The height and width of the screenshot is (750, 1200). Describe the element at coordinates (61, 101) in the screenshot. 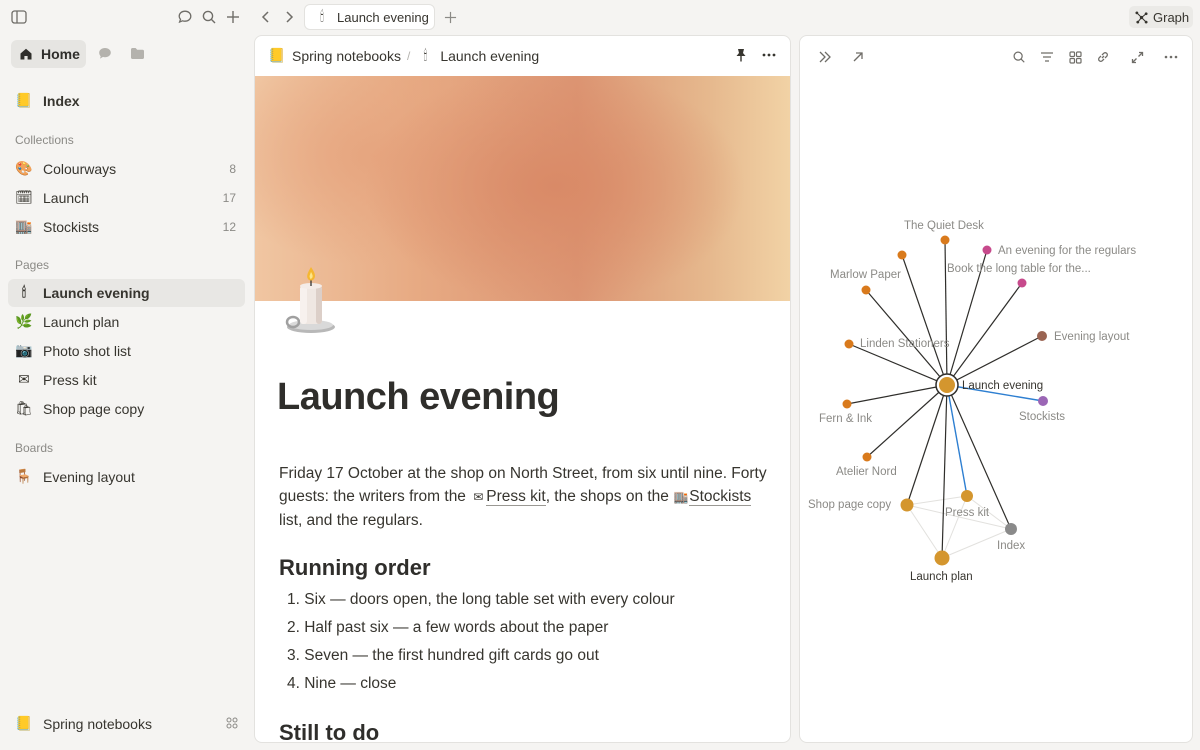

I see `sidebar-item-label: Index` at that location.